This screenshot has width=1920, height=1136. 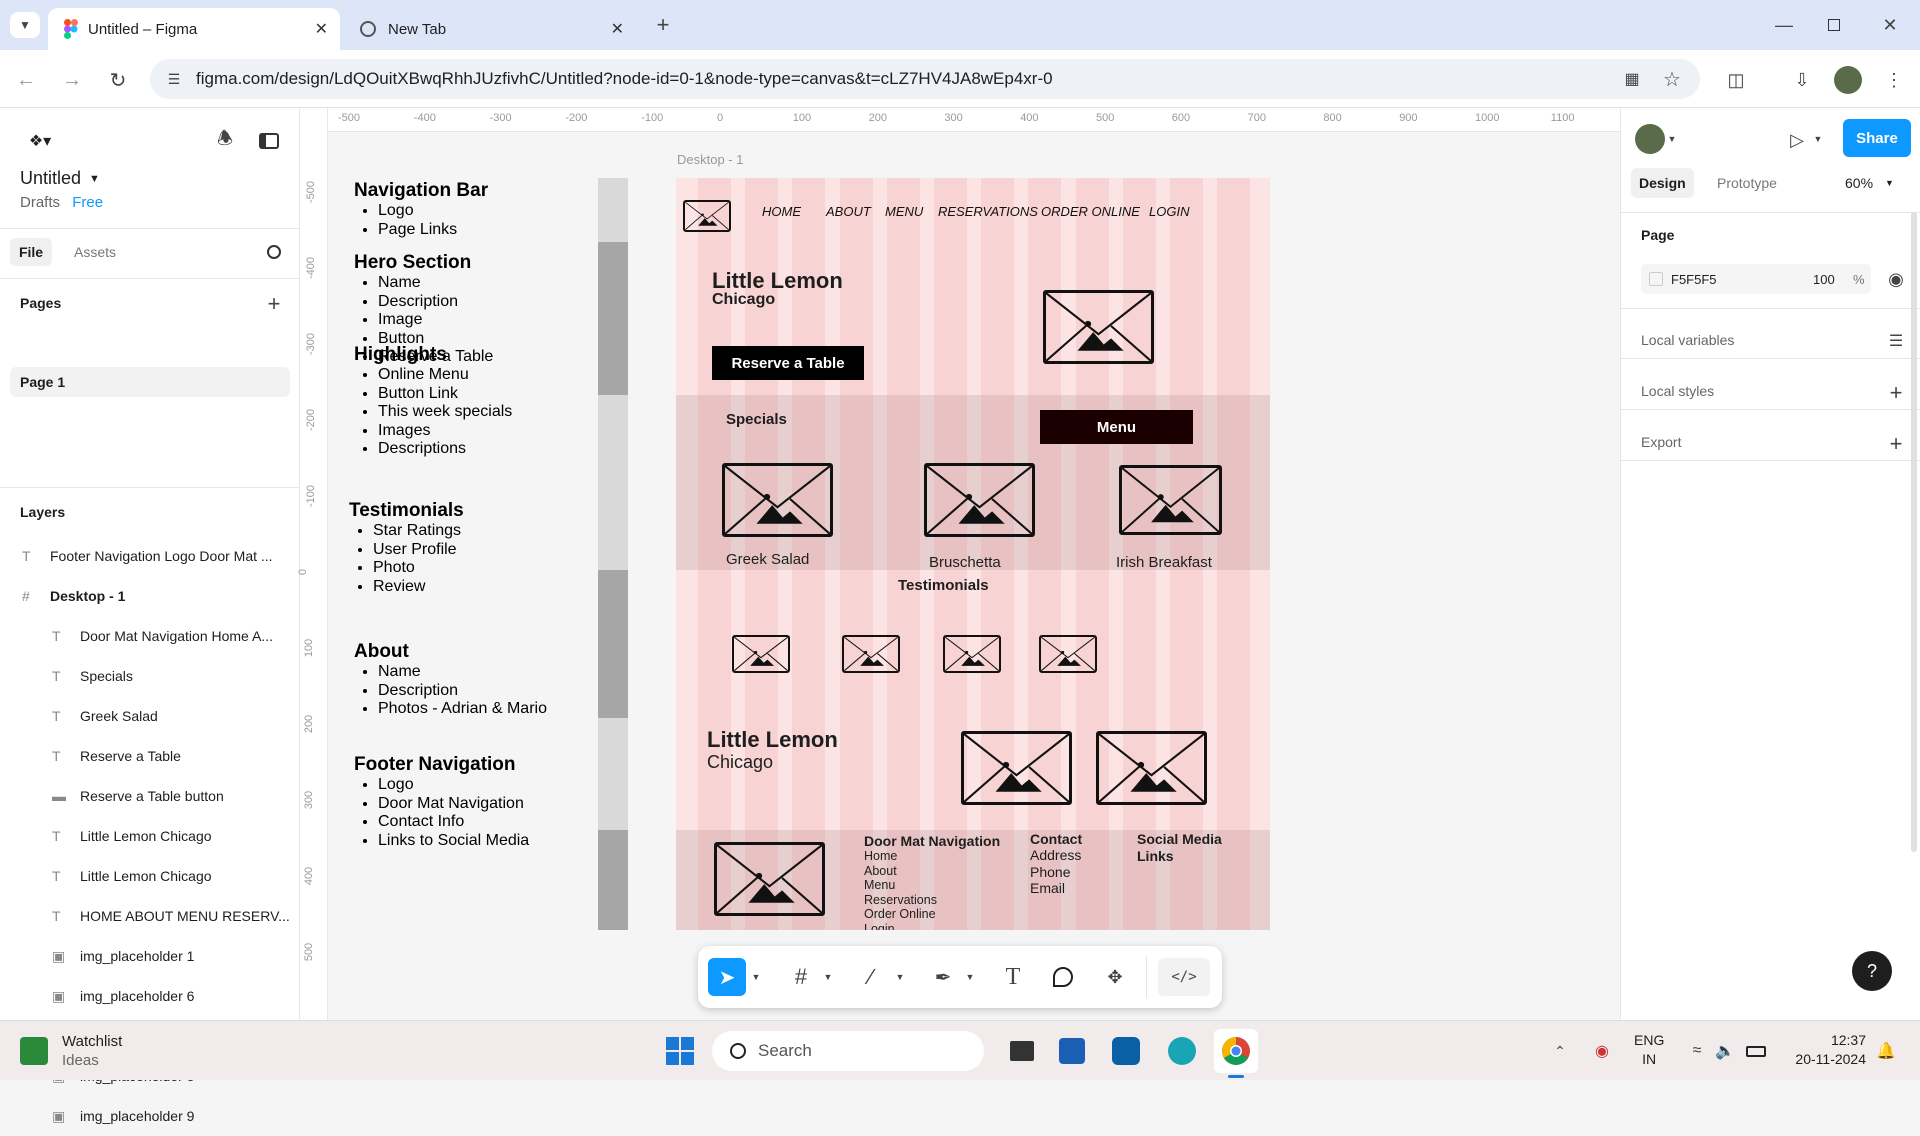 What do you see at coordinates (40, 141) in the screenshot?
I see `figma-menu-icon: ❖▾` at bounding box center [40, 141].